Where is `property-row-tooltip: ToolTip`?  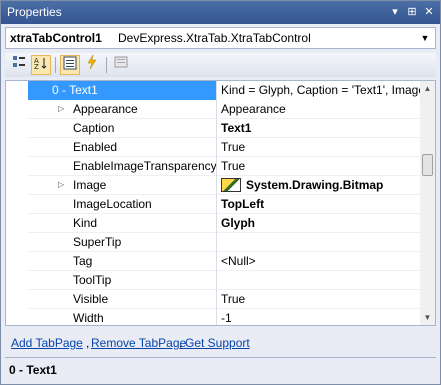 property-row-tooltip: ToolTip is located at coordinates (224, 280).